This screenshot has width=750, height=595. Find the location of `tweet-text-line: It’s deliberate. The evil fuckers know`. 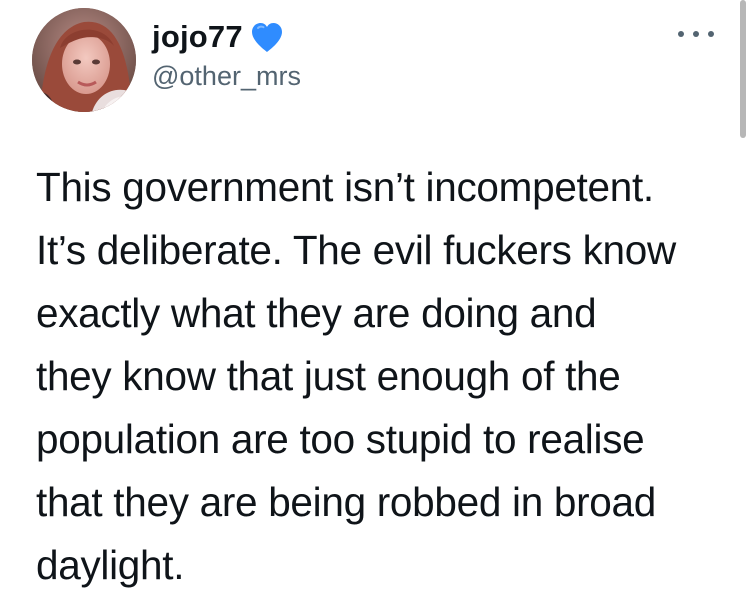

tweet-text-line: It’s deliberate. The evil fuckers know is located at coordinates (356, 250).